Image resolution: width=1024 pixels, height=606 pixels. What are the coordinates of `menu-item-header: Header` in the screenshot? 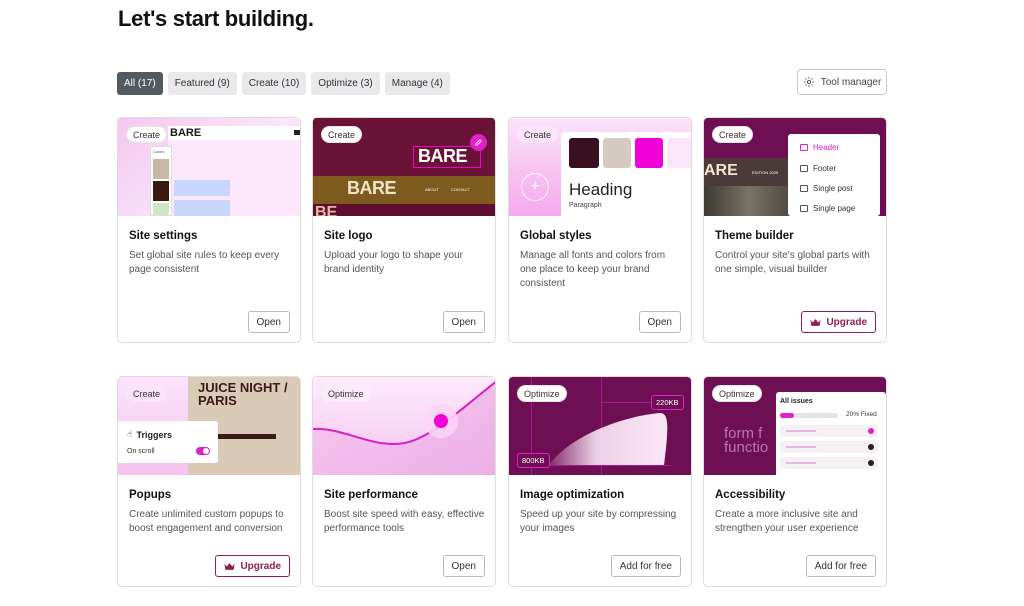 It's located at (819, 147).